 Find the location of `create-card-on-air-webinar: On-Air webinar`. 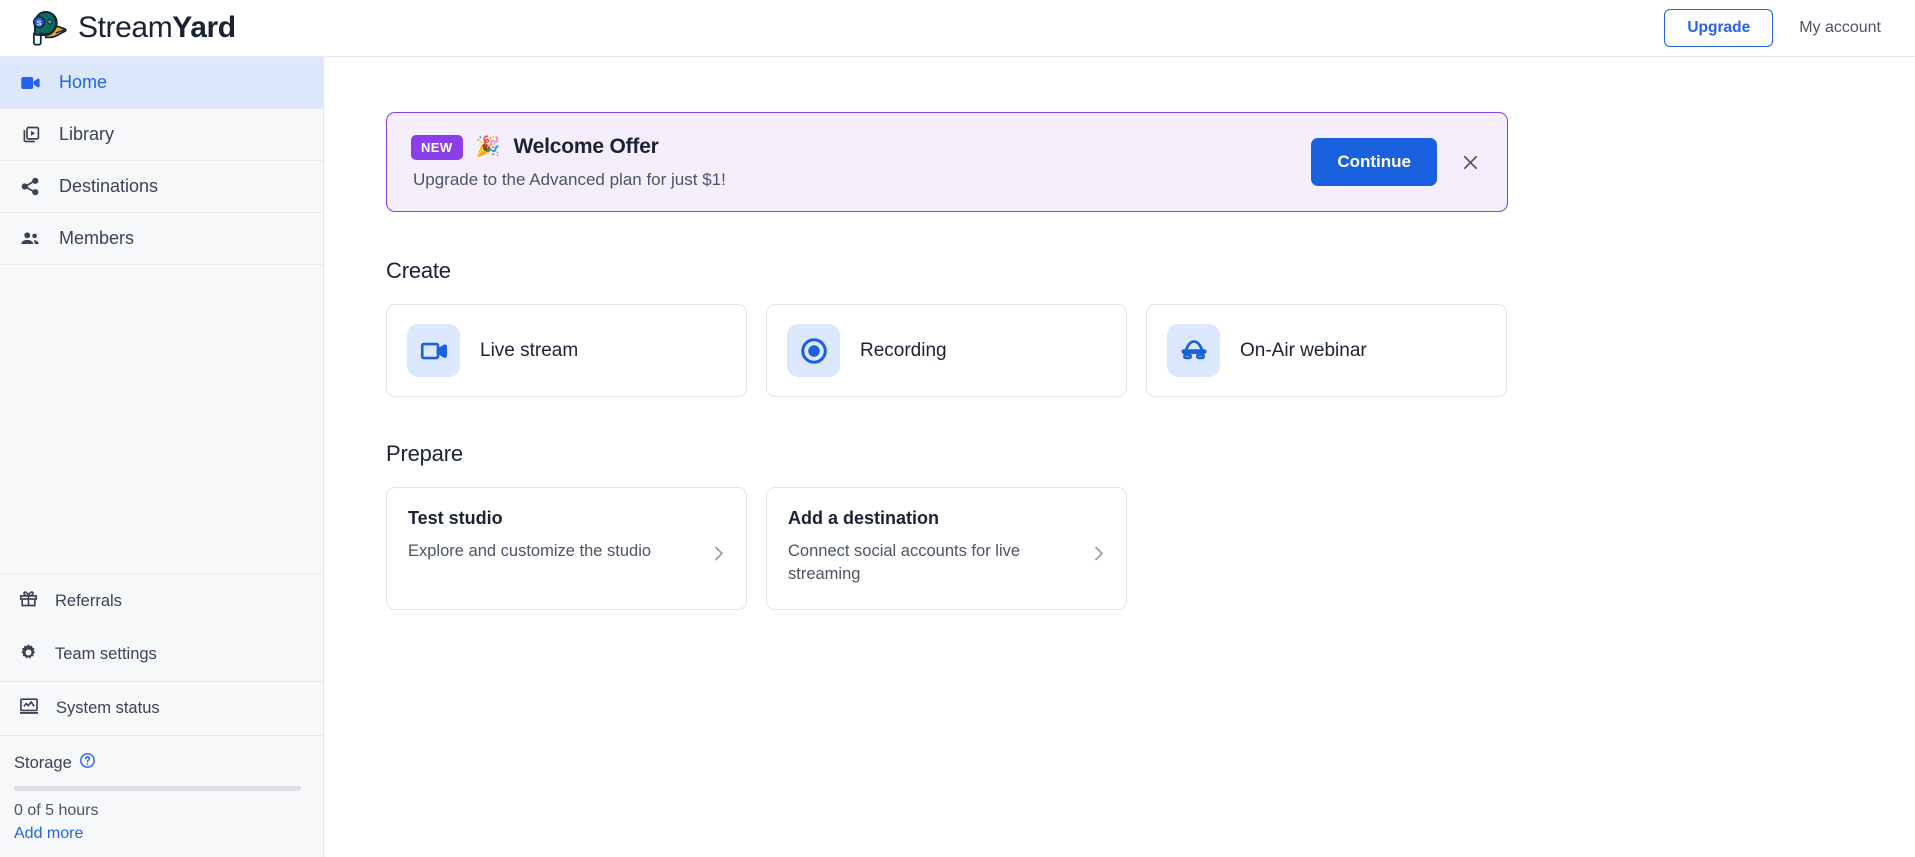

create-card-on-air-webinar: On-Air webinar is located at coordinates (1326, 350).